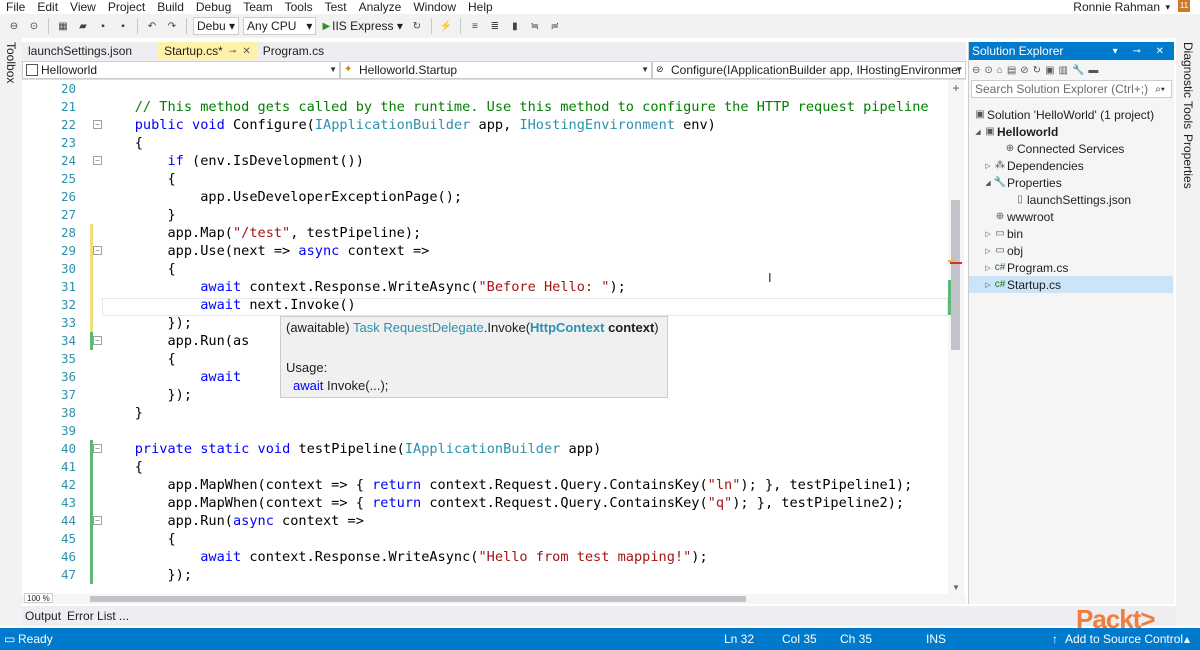 This screenshot has width=1200, height=650. What do you see at coordinates (233, 51) in the screenshot?
I see `pin-icon: ⊸` at bounding box center [233, 51].